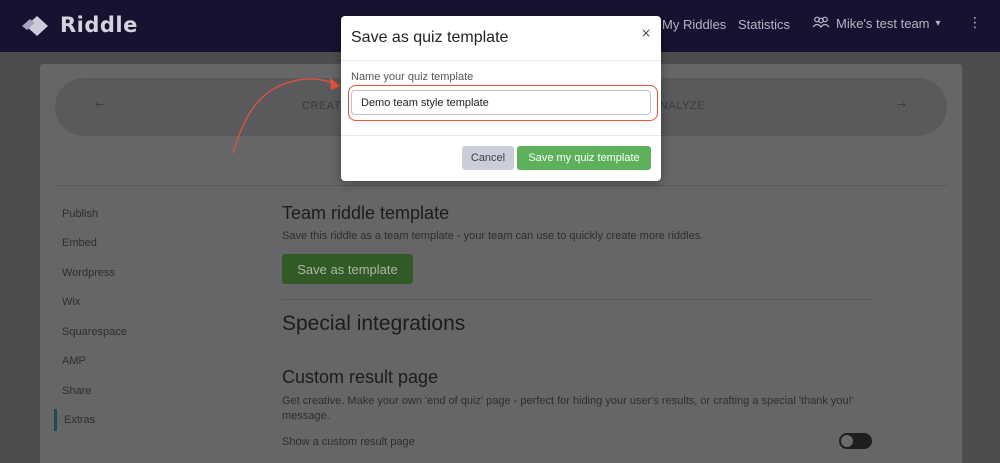  I want to click on logo: Riddle, so click(80, 25).